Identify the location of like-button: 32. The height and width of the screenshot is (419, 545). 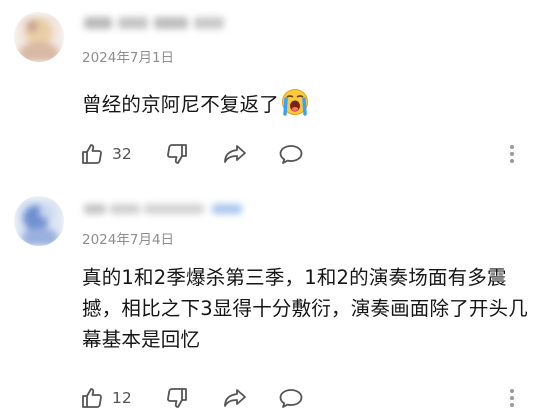
(106, 154).